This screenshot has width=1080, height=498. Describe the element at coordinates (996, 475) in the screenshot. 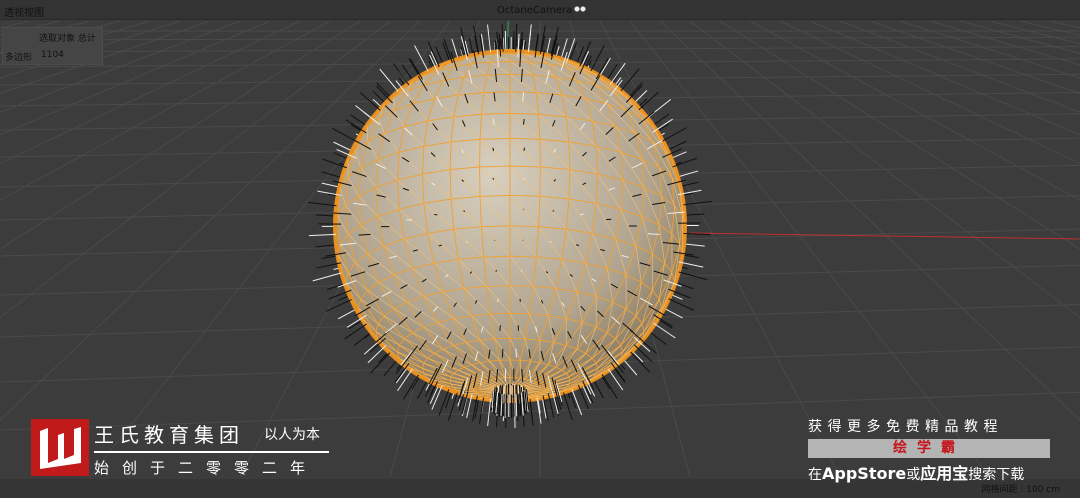

I see `t3: 搜索下载` at that location.